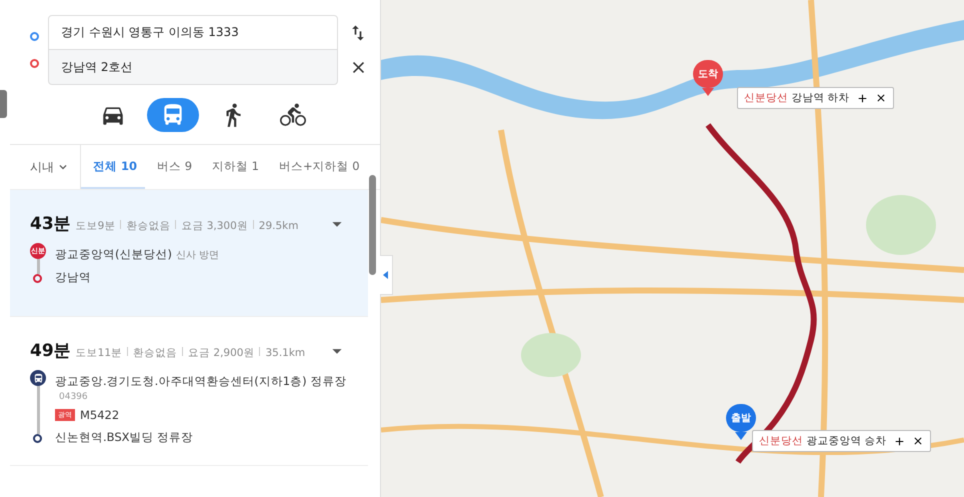 The height and width of the screenshot is (497, 964). What do you see at coordinates (50, 351) in the screenshot?
I see `route-duration: 49분` at bounding box center [50, 351].